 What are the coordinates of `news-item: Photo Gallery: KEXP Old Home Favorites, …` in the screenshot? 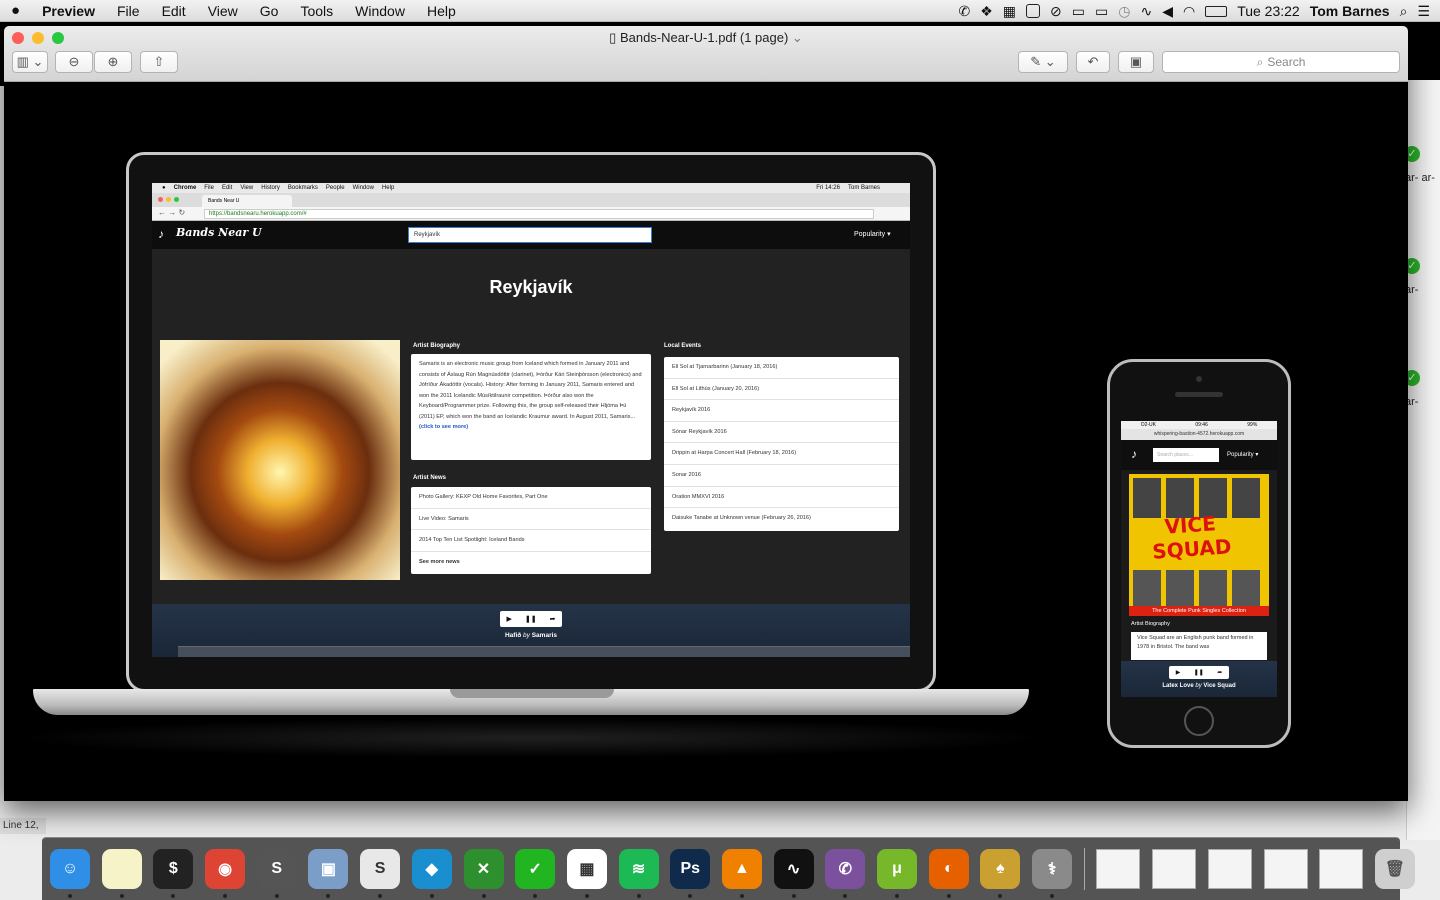 It's located at (531, 498).